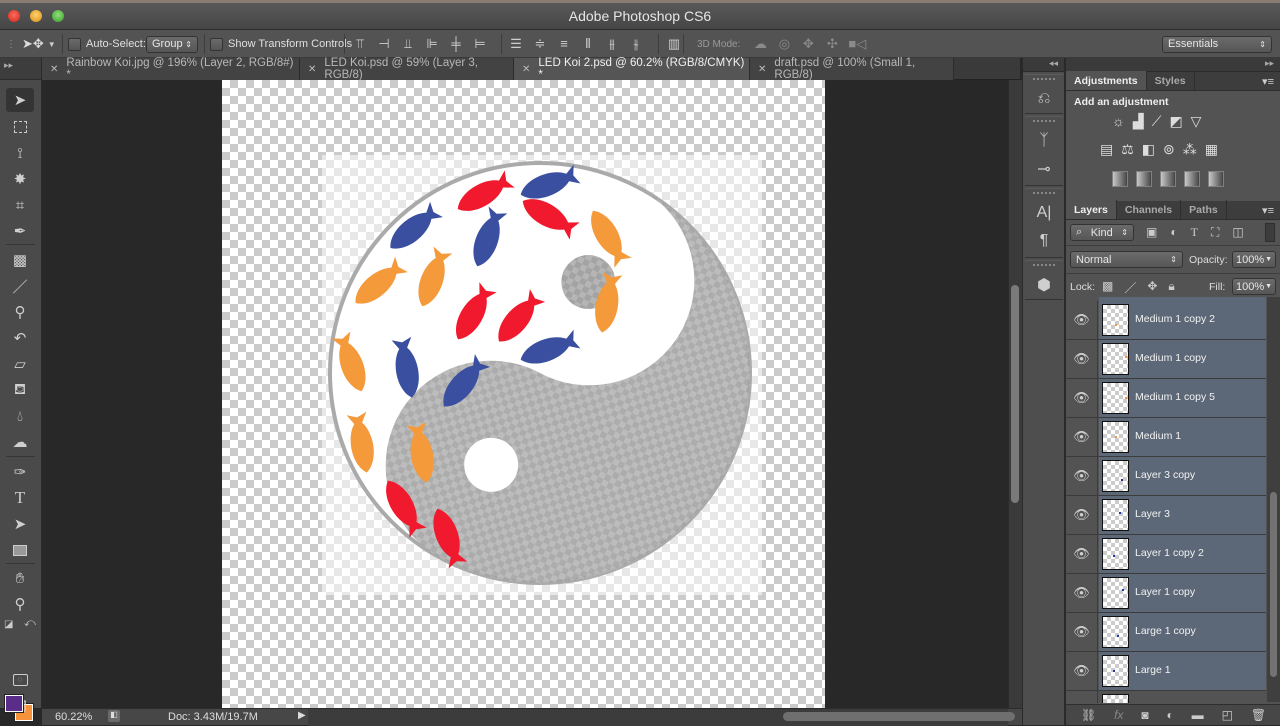 The height and width of the screenshot is (726, 1280). What do you see at coordinates (899, 716) in the screenshot?
I see `horizontal-scroll-thumb` at bounding box center [899, 716].